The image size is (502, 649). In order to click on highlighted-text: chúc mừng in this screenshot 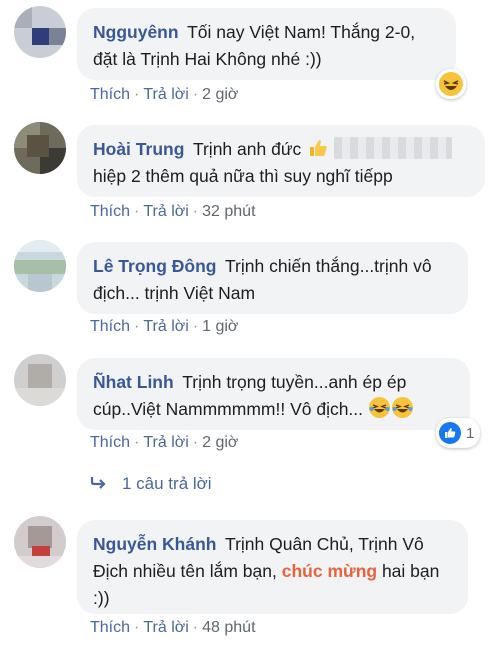, I will do `click(329, 571)`.